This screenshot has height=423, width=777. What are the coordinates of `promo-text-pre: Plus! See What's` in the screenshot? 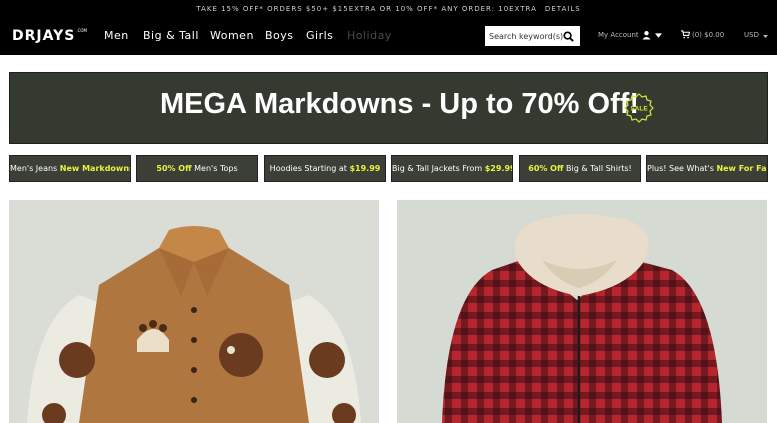 It's located at (682, 168).